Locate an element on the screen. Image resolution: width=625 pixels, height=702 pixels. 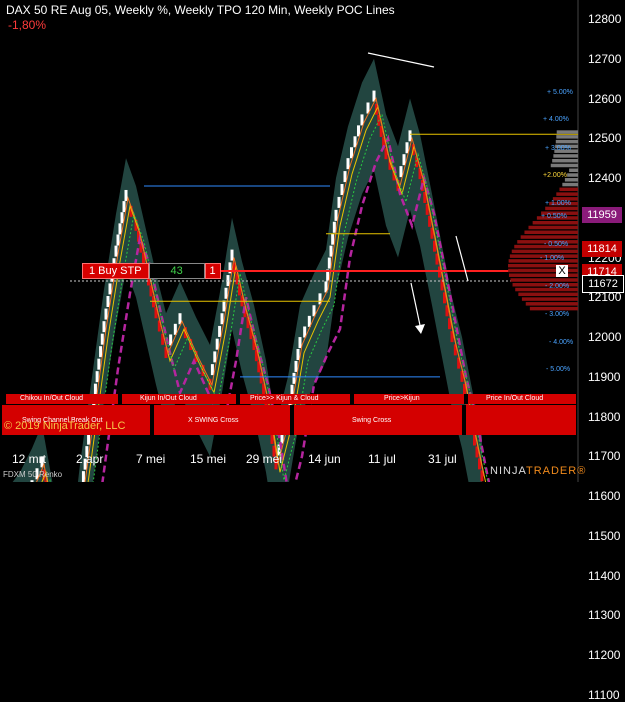
price-axis-label: 11300 is located at coordinates (604, 615).